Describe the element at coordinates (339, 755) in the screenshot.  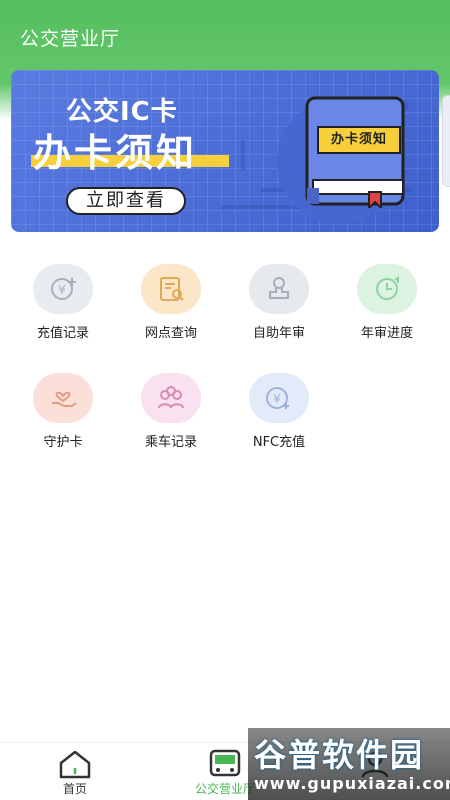
I see `watermark-title: 谷普软件园` at that location.